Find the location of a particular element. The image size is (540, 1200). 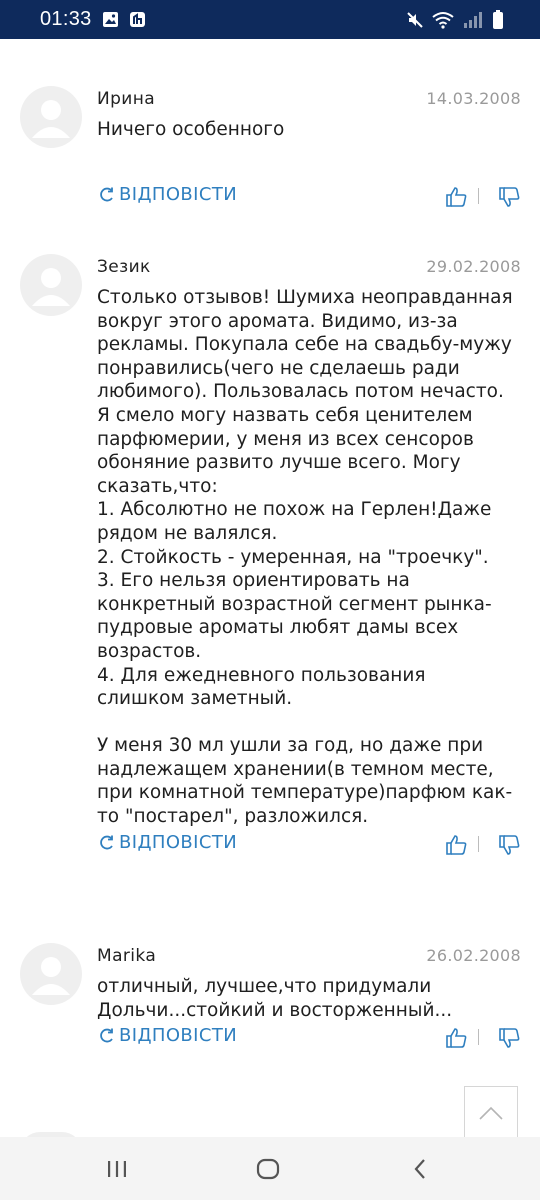

comment-text: Ничего особенного is located at coordinates (191, 129).